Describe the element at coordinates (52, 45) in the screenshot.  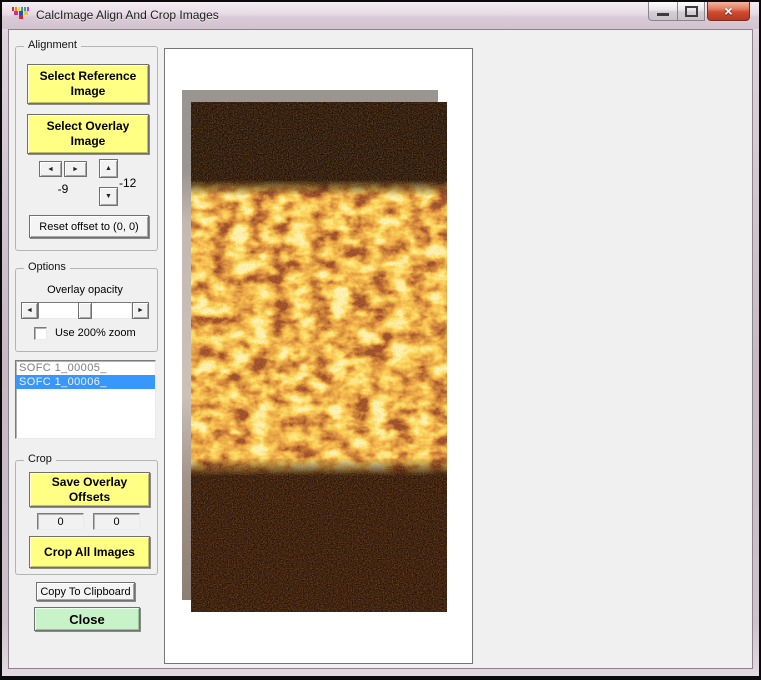
I see `alignment-group-label: Alignment` at that location.